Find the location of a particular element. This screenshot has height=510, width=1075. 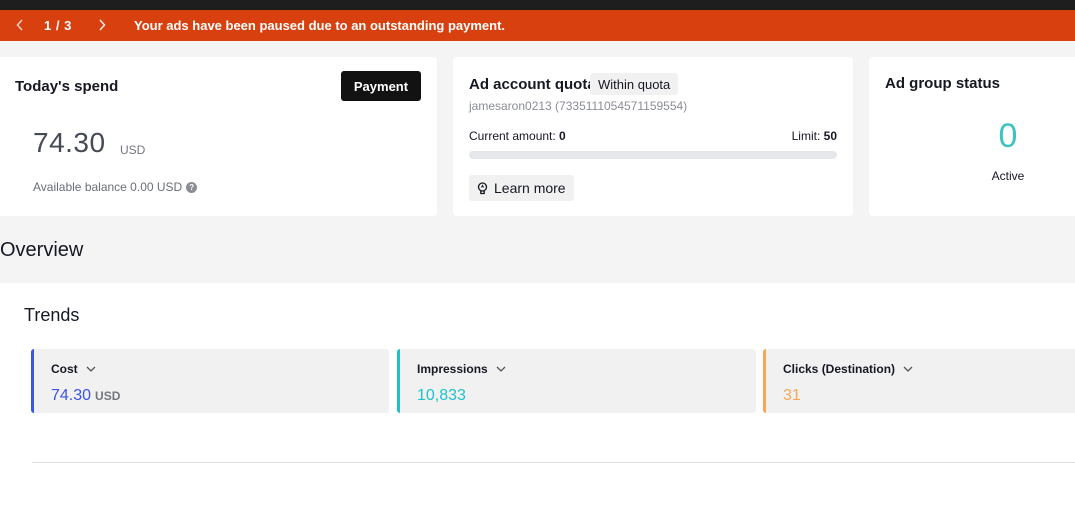

active-ad-group-label: Active is located at coordinates (1008, 176).